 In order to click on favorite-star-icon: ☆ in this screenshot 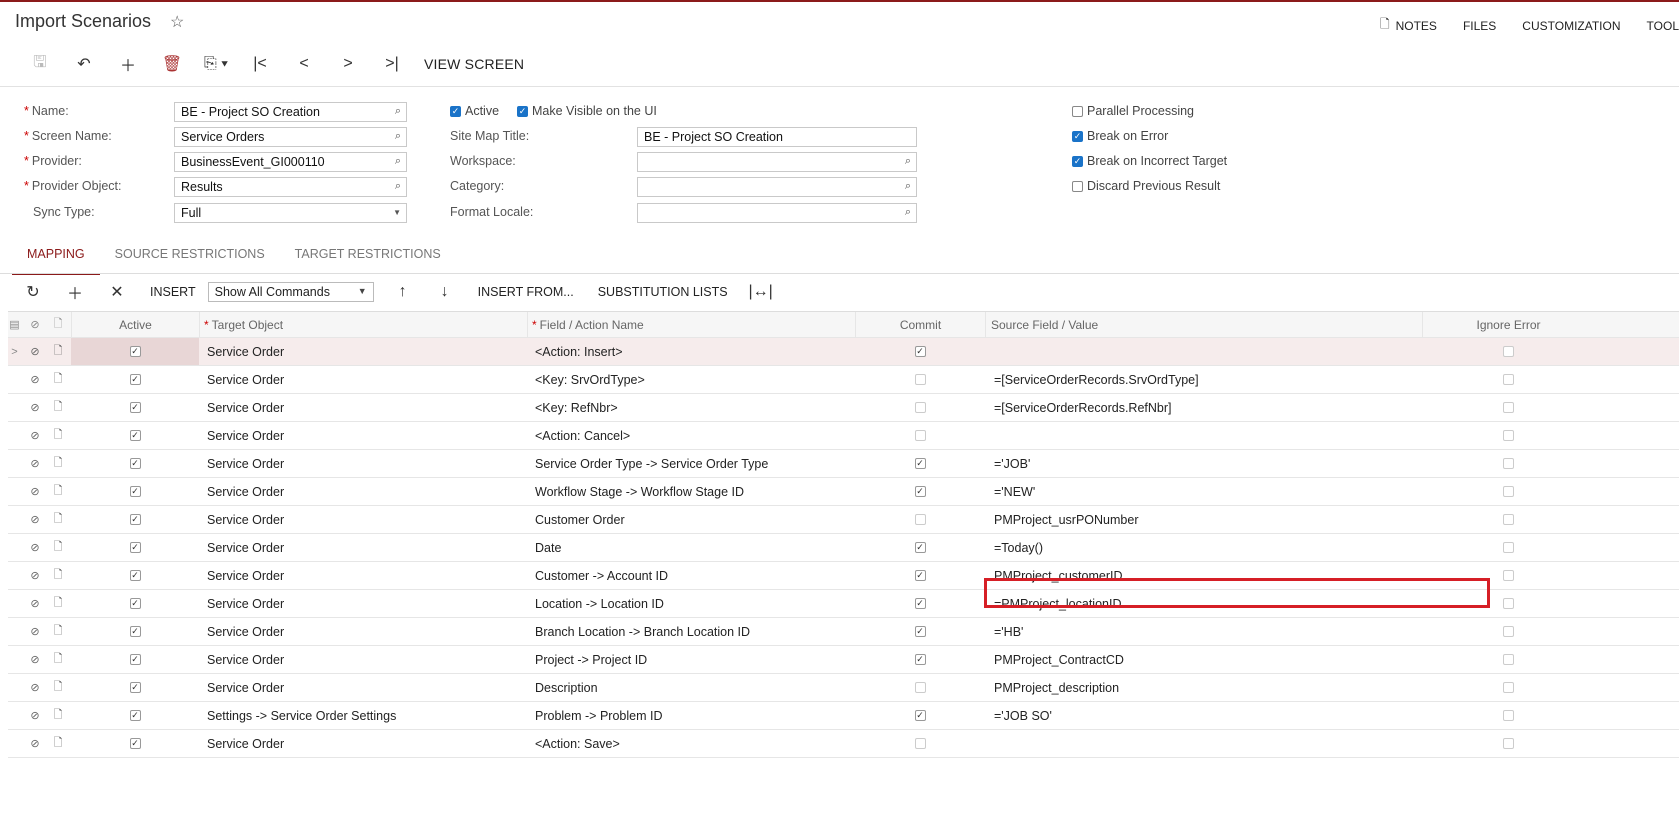, I will do `click(177, 22)`.